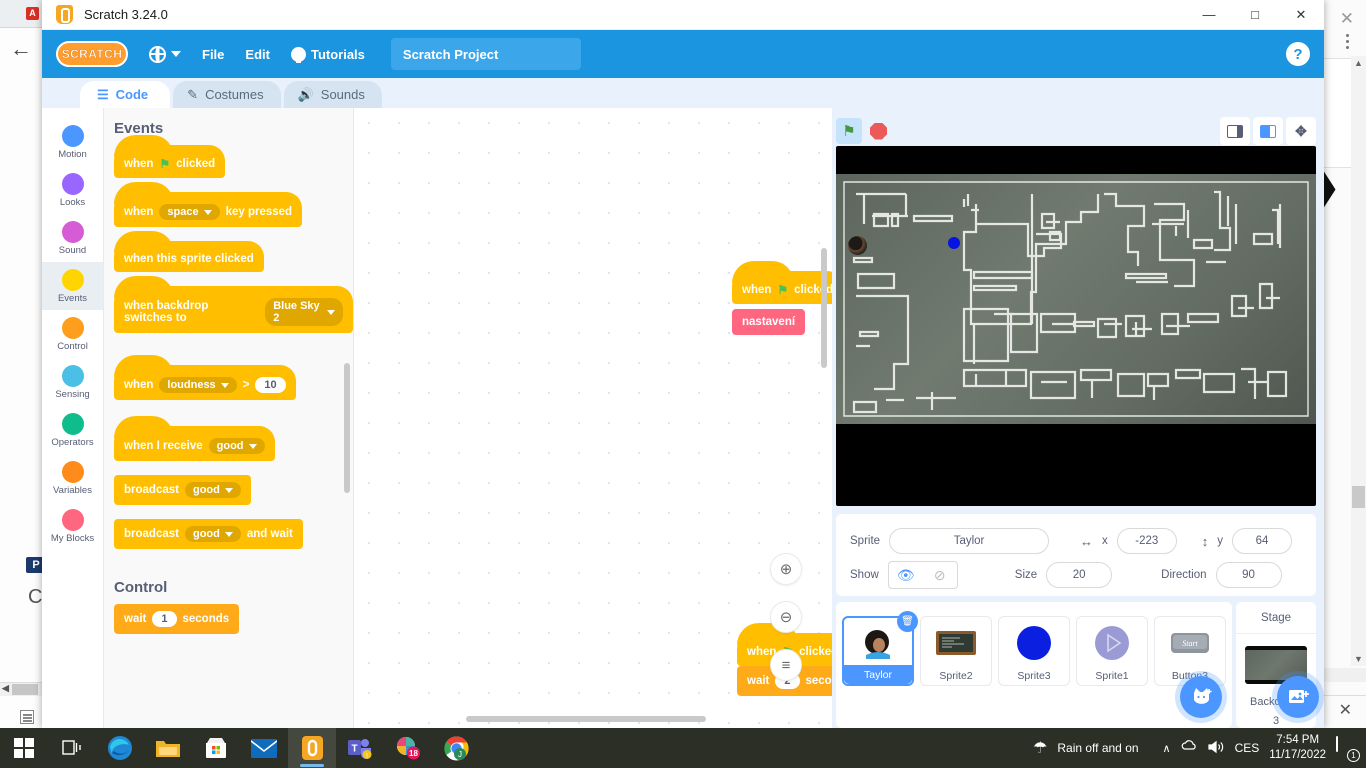  I want to click on edit-menu: Edit, so click(257, 54).